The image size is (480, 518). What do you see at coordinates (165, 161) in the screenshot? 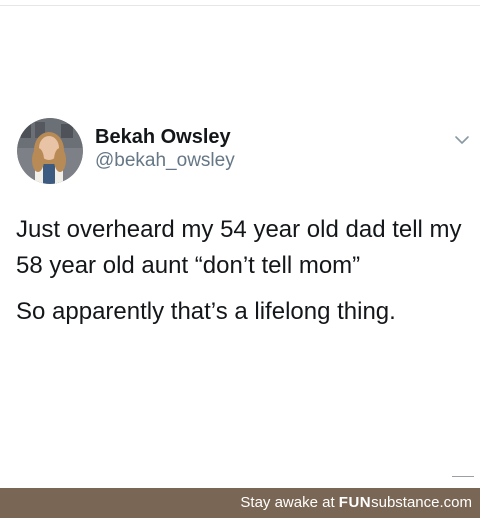
I see `user-handle: @bekah_owsley` at bounding box center [165, 161].